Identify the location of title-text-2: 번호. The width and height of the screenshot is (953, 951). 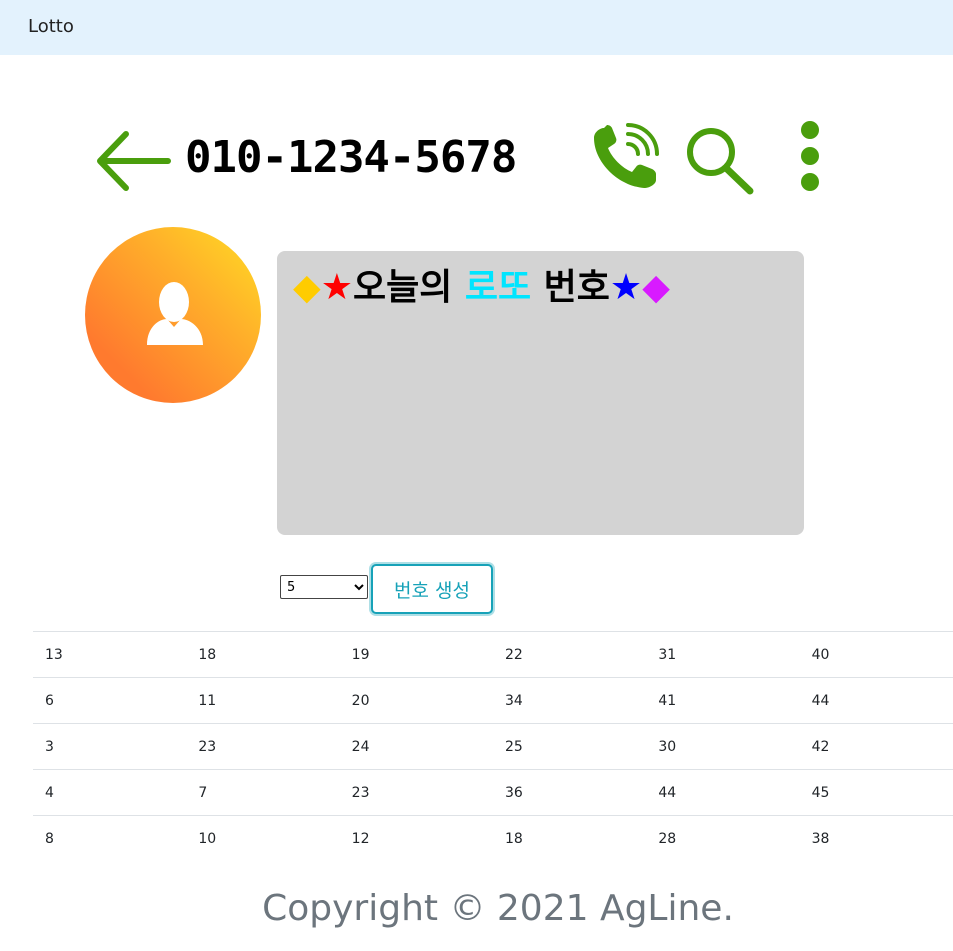
(570, 287).